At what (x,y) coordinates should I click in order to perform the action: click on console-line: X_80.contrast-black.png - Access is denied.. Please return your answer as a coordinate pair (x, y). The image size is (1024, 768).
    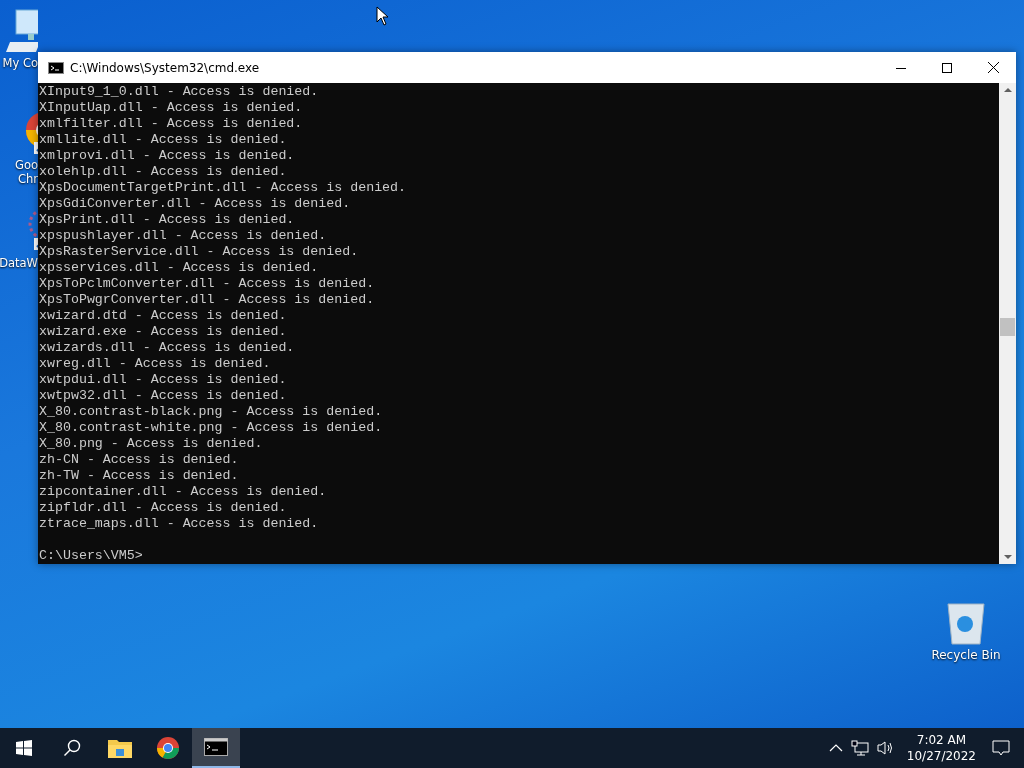
    Looking at the image, I should click on (211, 412).